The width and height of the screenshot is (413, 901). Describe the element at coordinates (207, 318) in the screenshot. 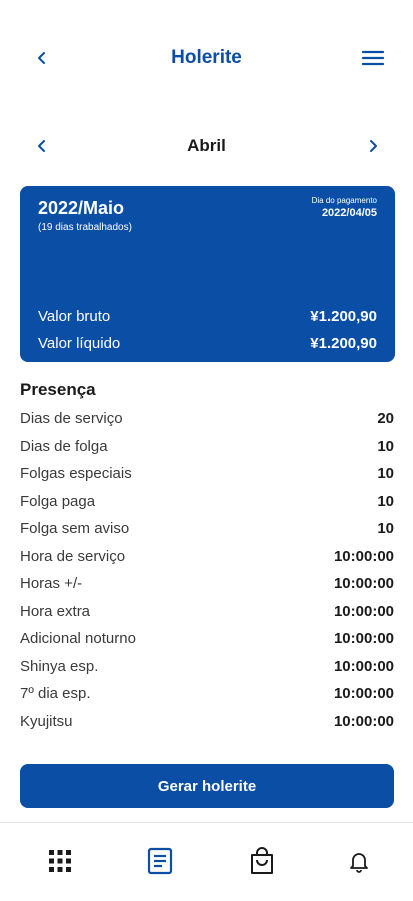

I see `gross-value-row: Valor bruto ¥1.200,90` at that location.